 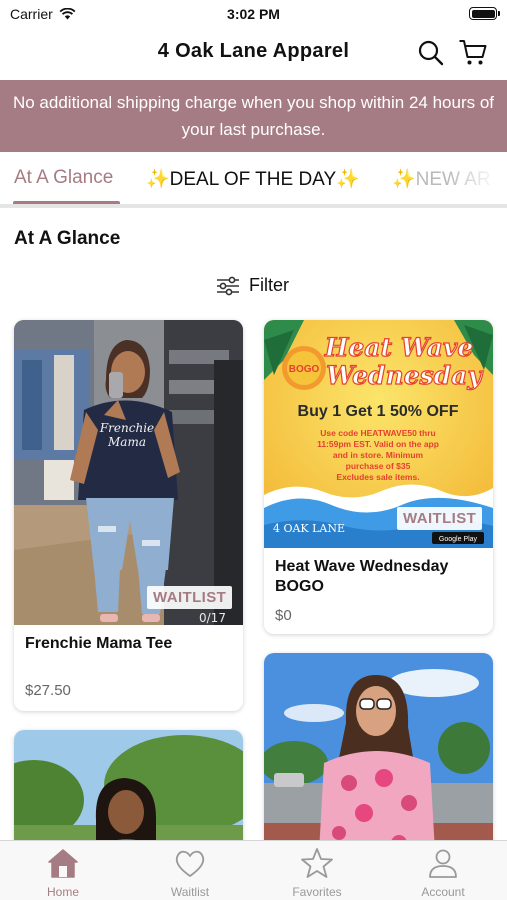 I want to click on filter-button: Filter, so click(x=252, y=285).